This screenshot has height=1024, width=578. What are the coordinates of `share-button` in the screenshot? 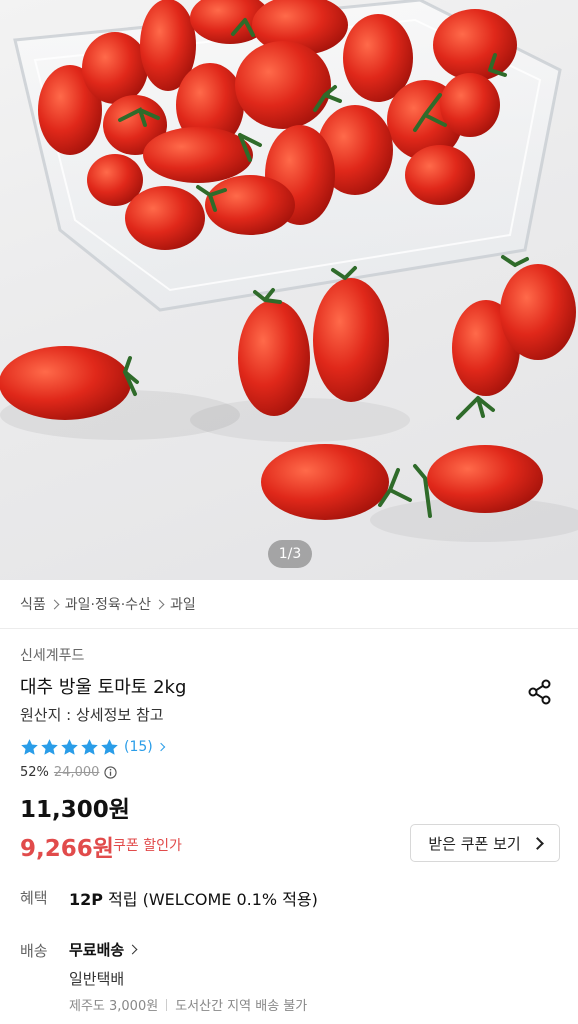 It's located at (540, 692).